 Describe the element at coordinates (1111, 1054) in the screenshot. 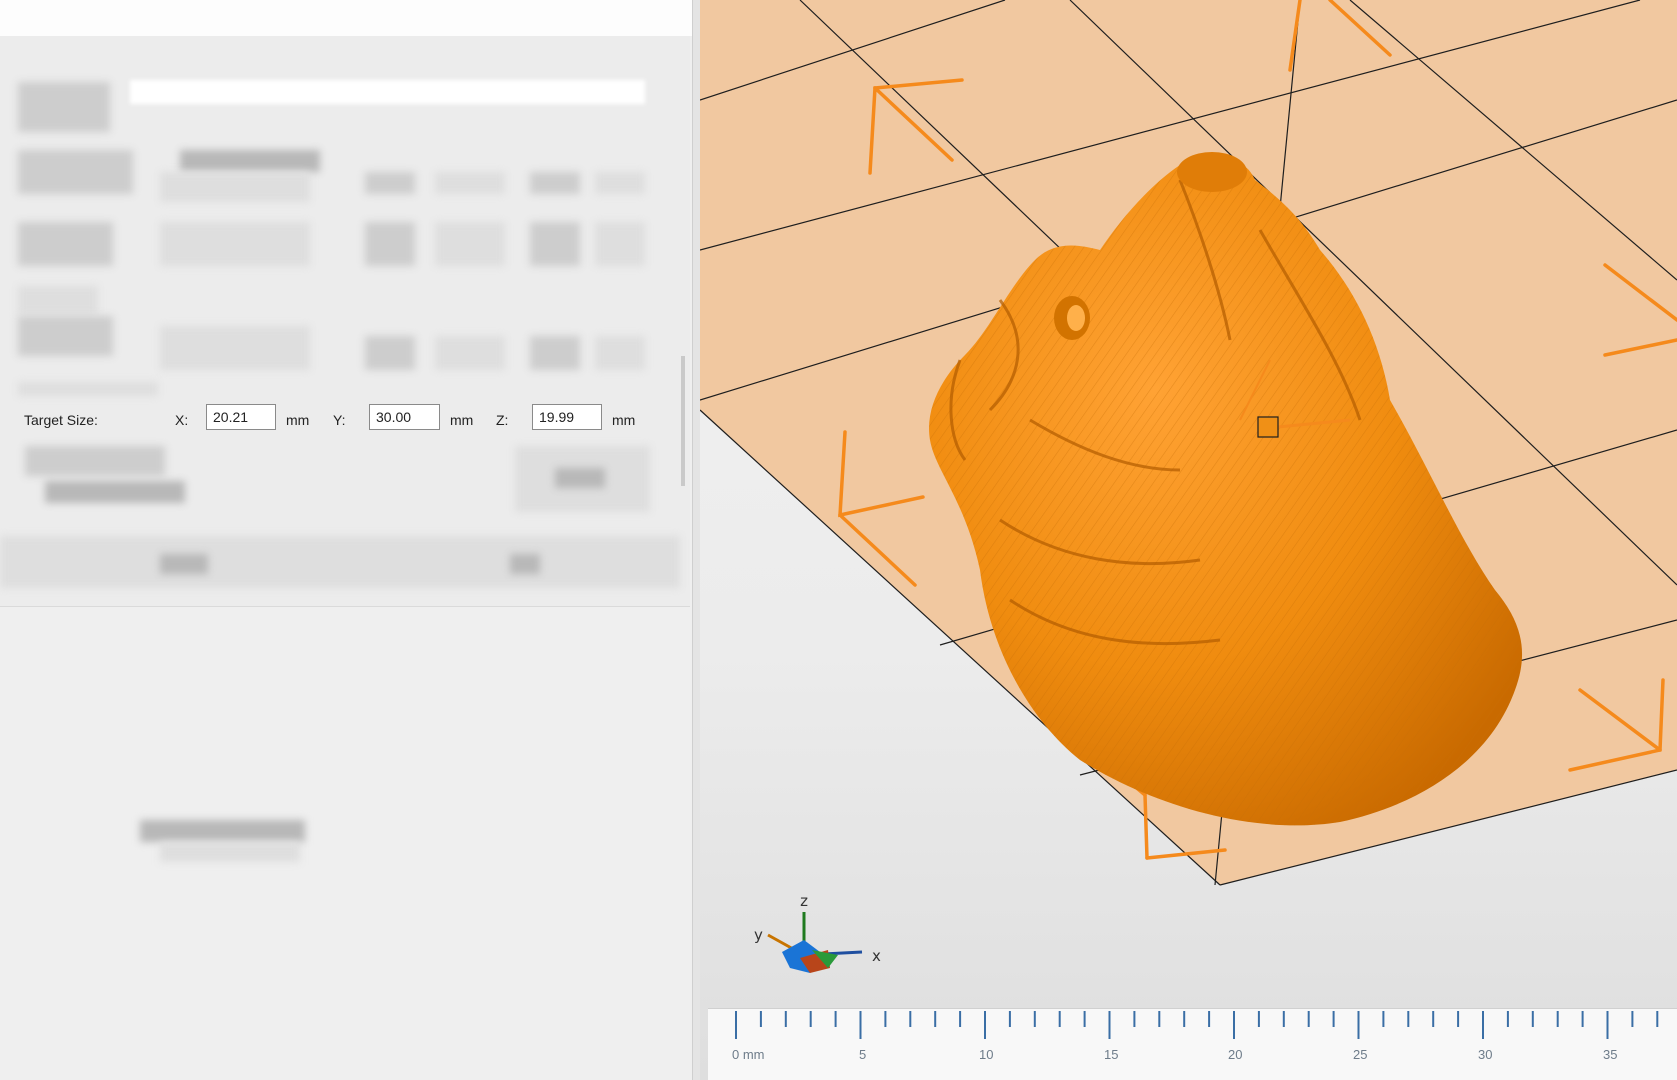

I see `ruler-label-15: 15` at that location.